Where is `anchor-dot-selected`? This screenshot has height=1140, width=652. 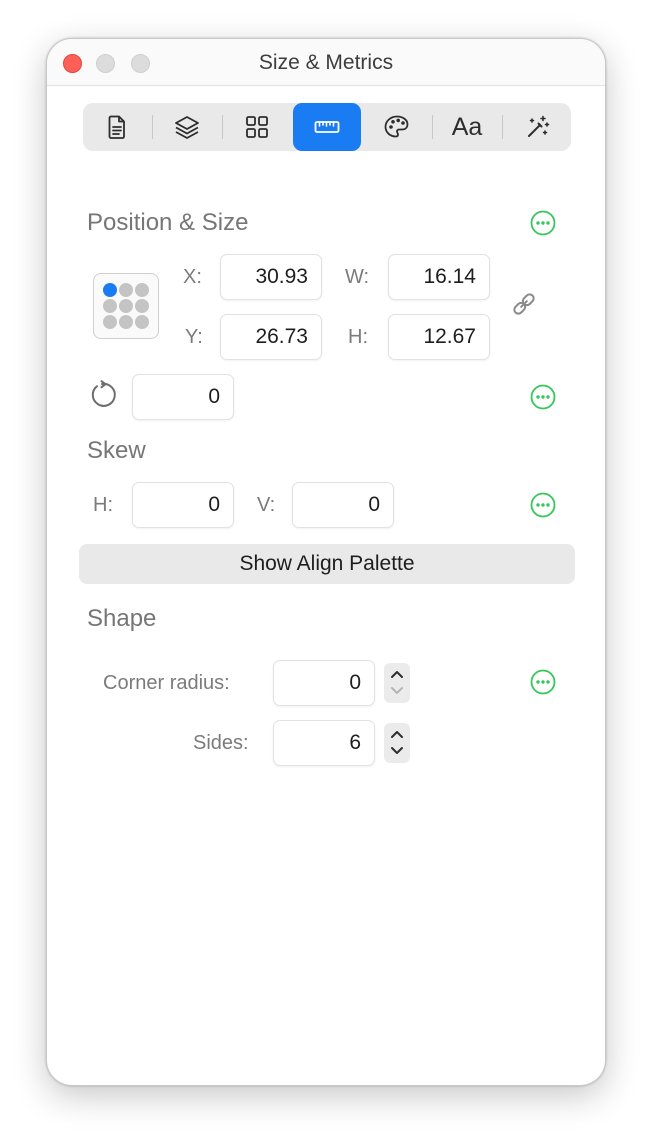 anchor-dot-selected is located at coordinates (110, 290).